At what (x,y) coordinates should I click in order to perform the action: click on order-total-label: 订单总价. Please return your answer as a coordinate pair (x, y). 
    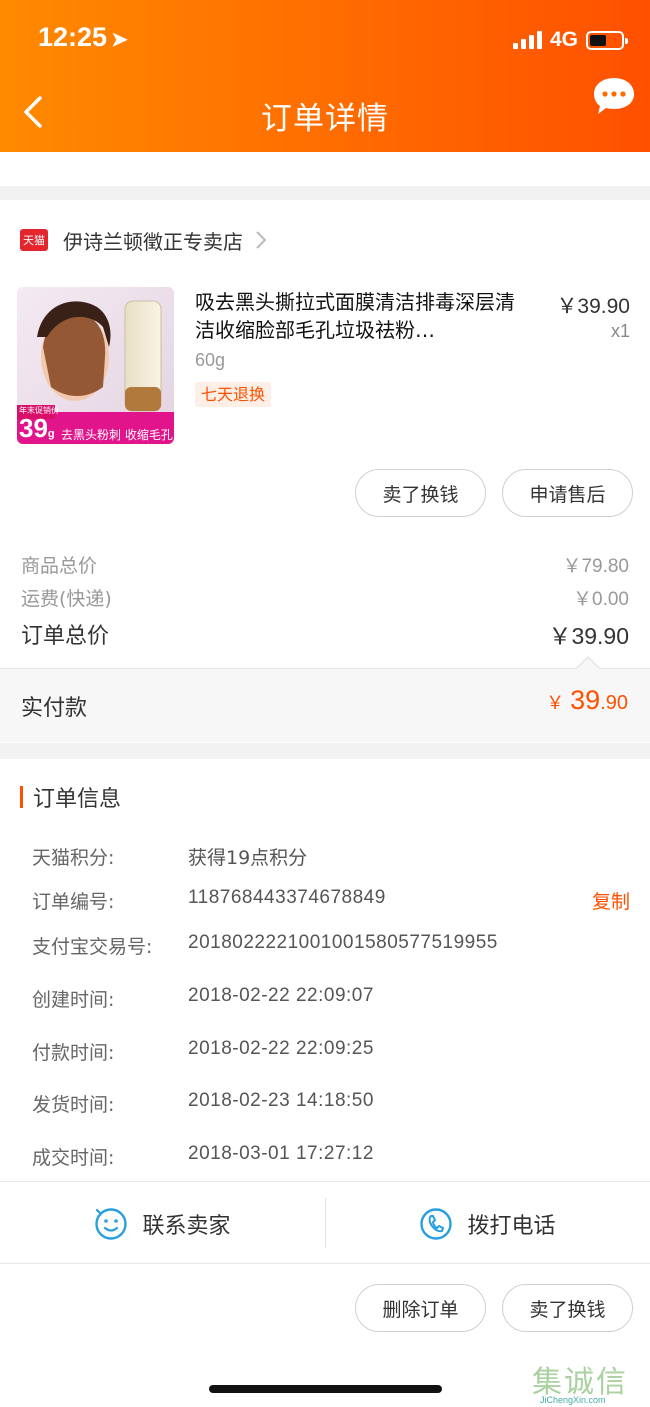
    Looking at the image, I should click on (65, 636).